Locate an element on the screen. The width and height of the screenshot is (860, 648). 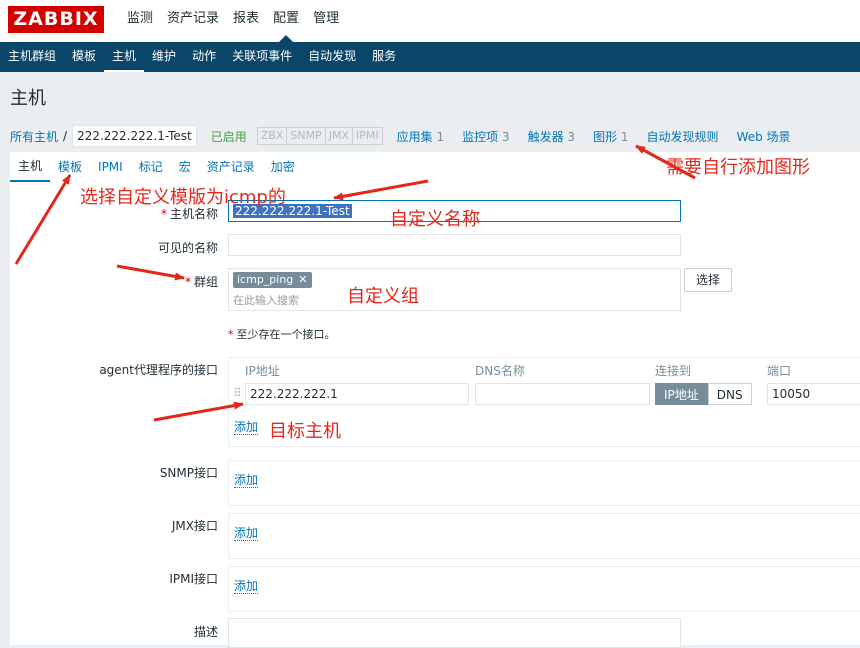
arrow-to-target-host is located at coordinates (198, 411).